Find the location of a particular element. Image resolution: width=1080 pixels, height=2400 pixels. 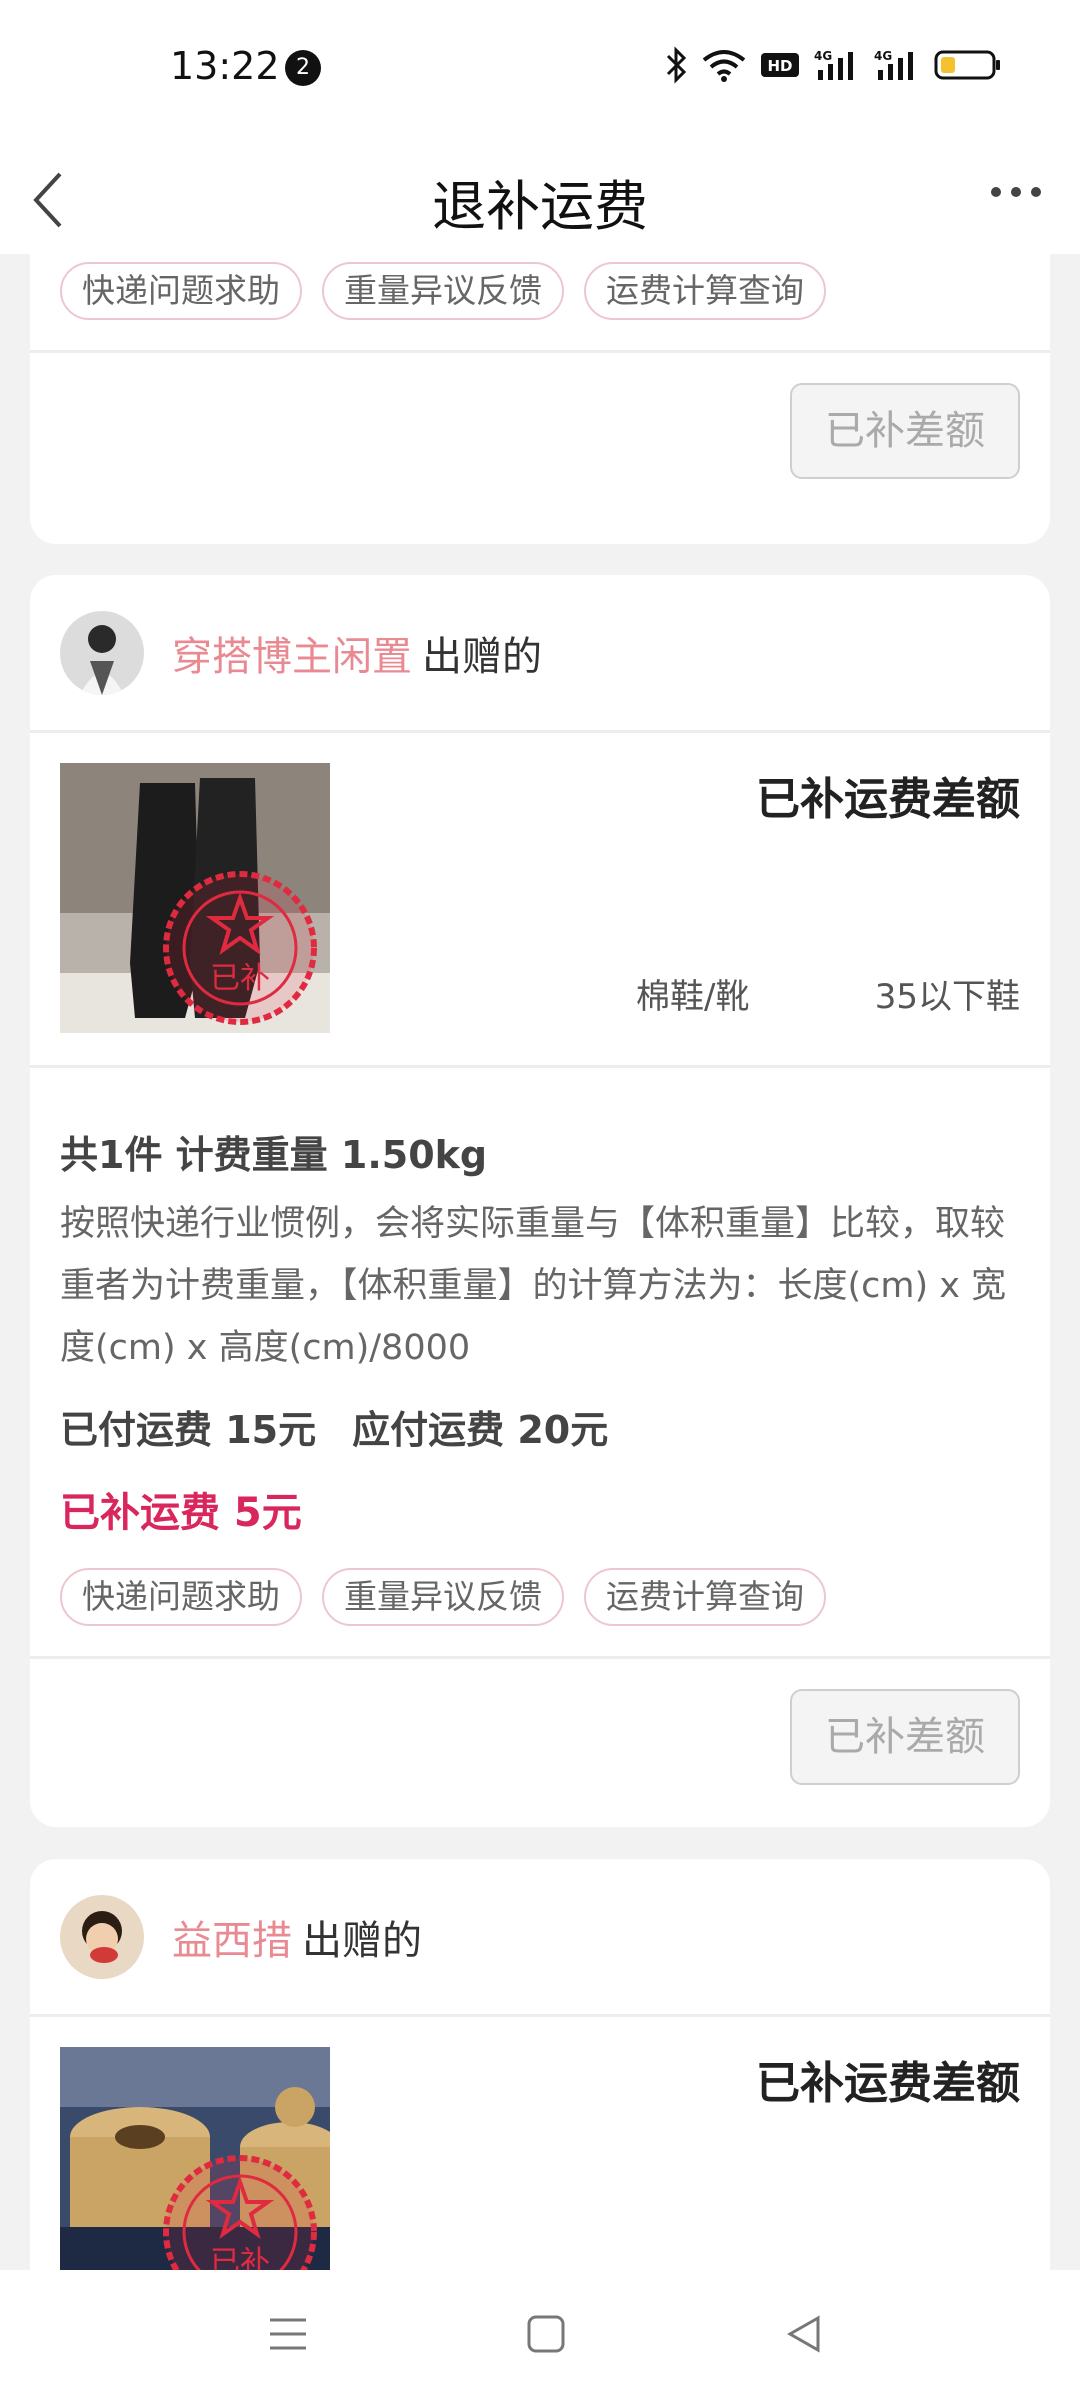

product-size: 35以下鞋 is located at coordinates (947, 997).